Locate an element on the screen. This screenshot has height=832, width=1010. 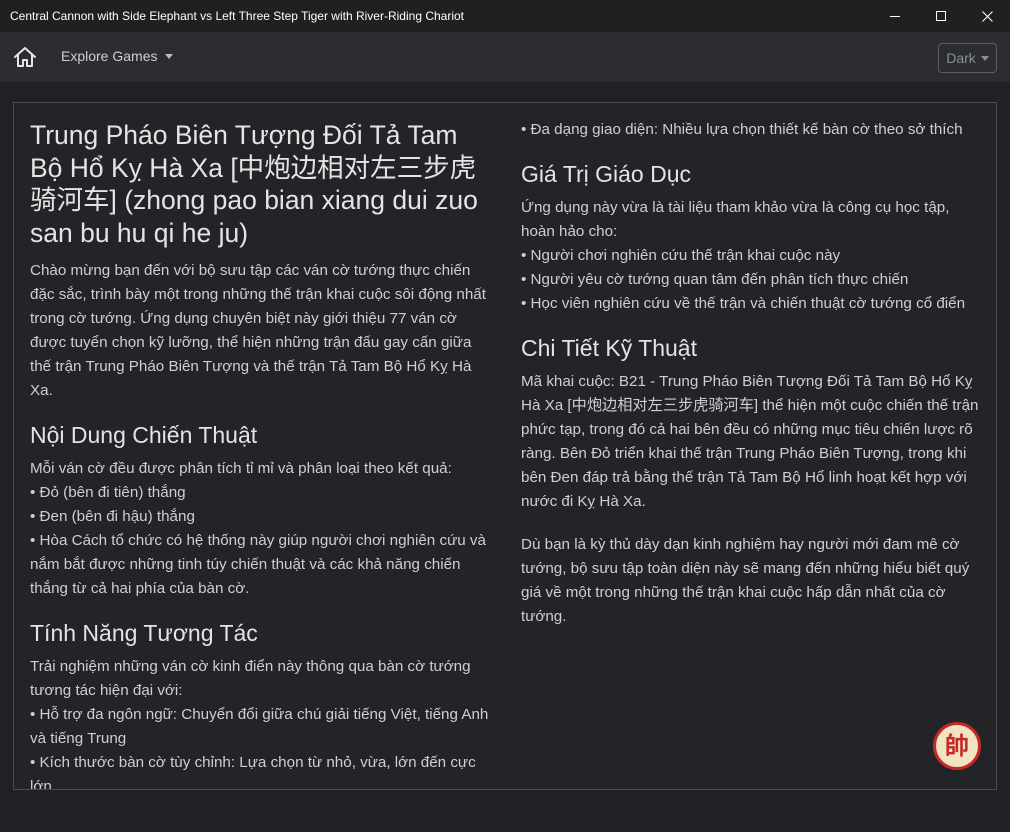
close-icon is located at coordinates (987, 16).